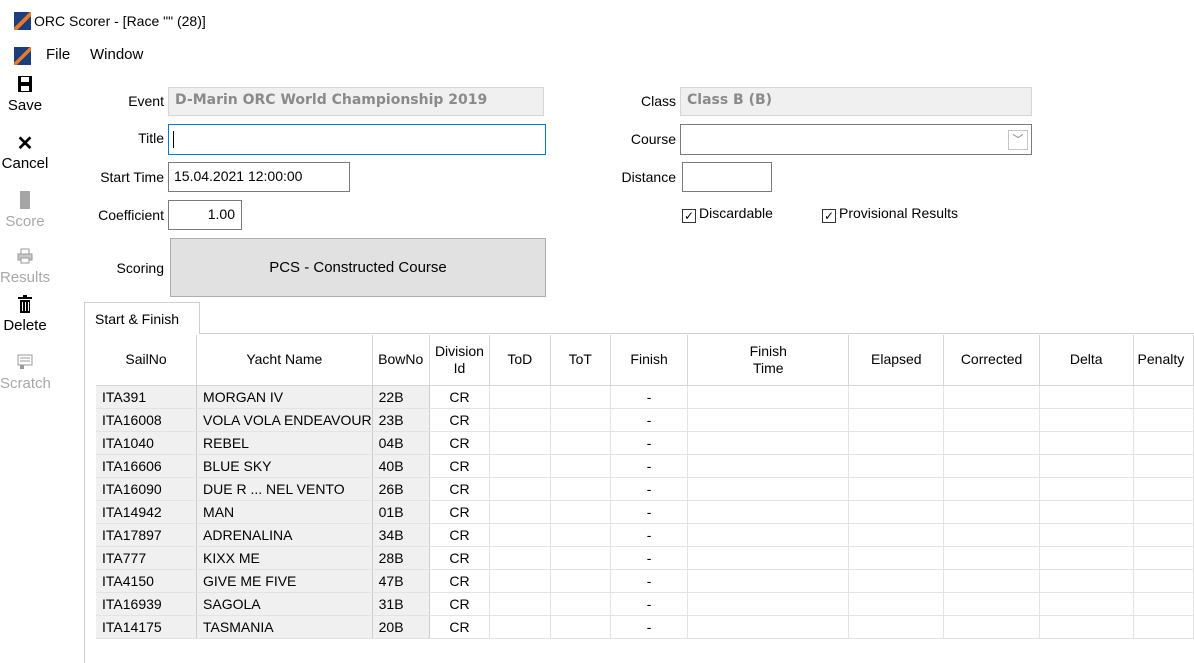 The width and height of the screenshot is (1194, 663). Describe the element at coordinates (768, 360) in the screenshot. I see `column-header-finish-time: Finish Time` at that location.